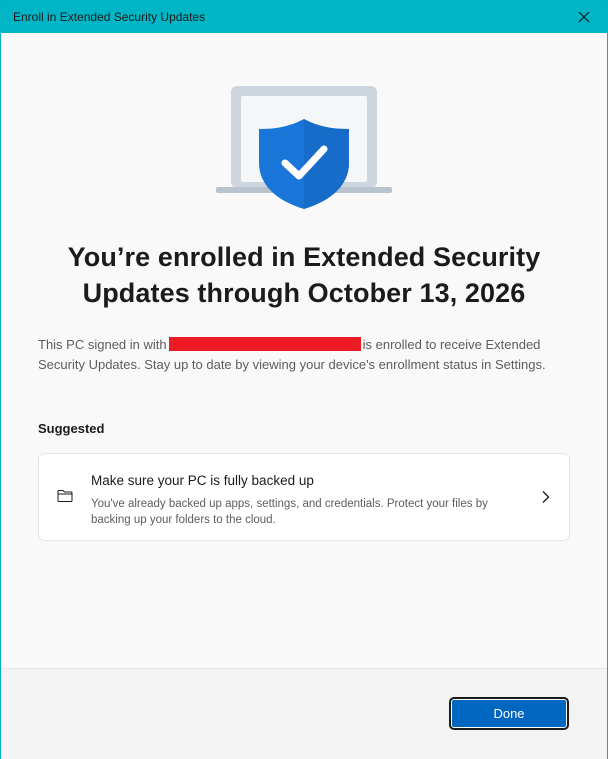 Image resolution: width=608 pixels, height=759 pixels. I want to click on description-lead: This PC signed in with, so click(102, 344).